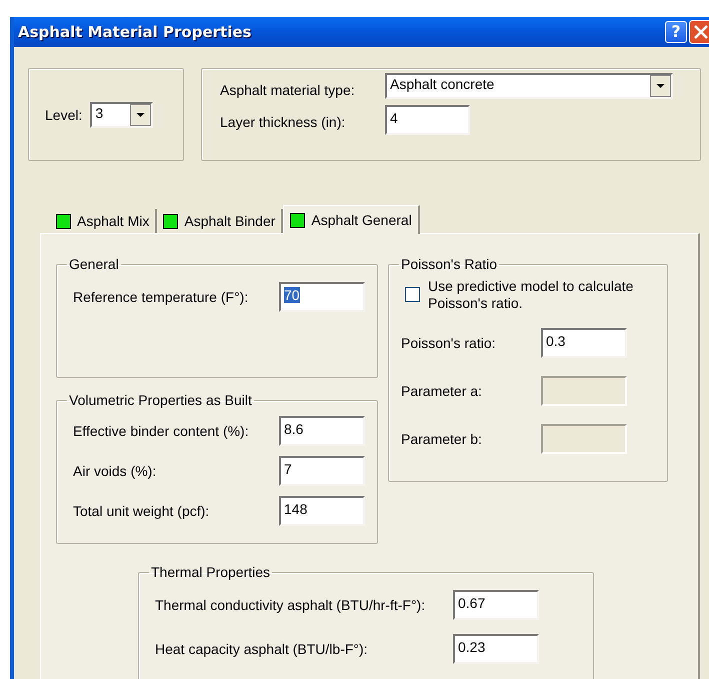 The height and width of the screenshot is (679, 709). I want to click on tab: Asphalt General, so click(351, 219).